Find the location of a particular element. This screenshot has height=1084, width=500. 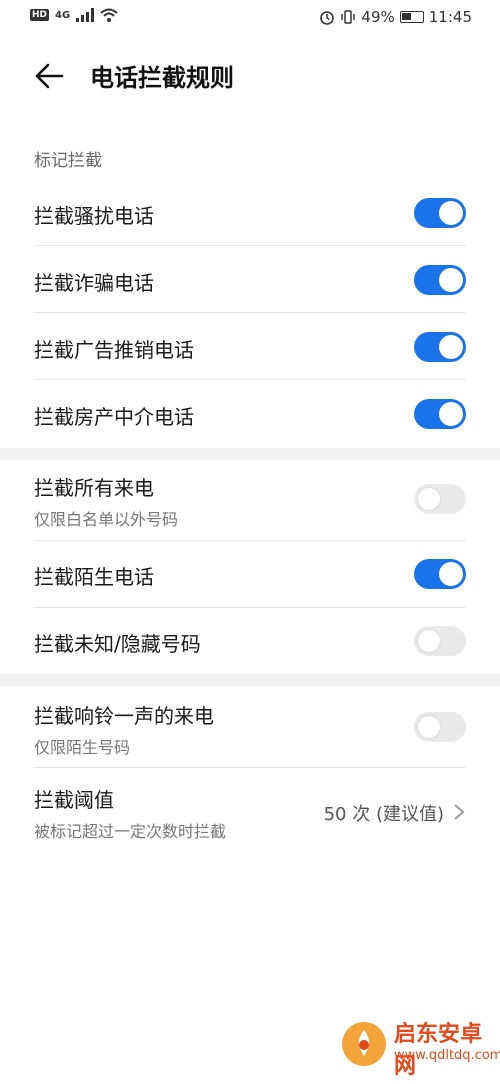

status-bar: HD 4G 49% 11:45 is located at coordinates (250, 17).